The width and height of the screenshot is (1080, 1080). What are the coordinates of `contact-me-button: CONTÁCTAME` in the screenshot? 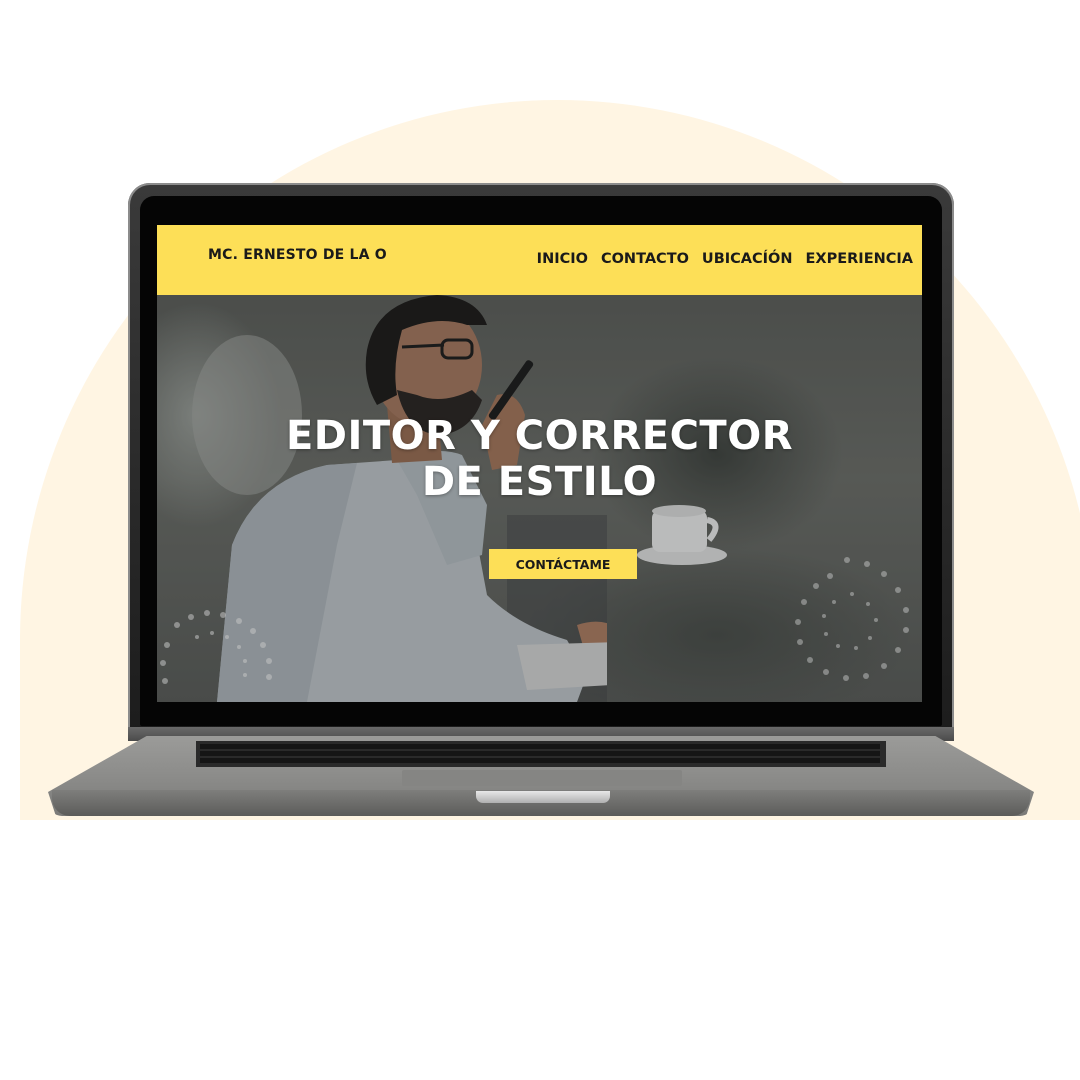 It's located at (563, 564).